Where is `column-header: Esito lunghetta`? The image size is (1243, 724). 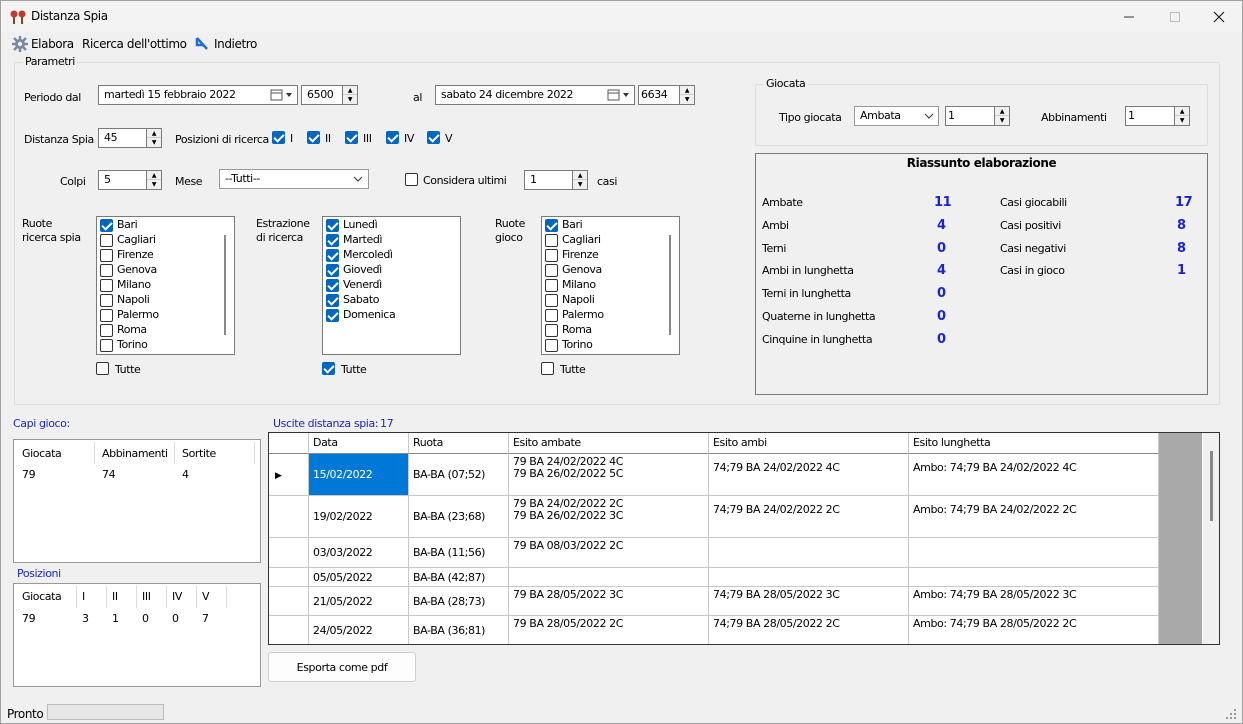
column-header: Esito lunghetta is located at coordinates (1034, 443).